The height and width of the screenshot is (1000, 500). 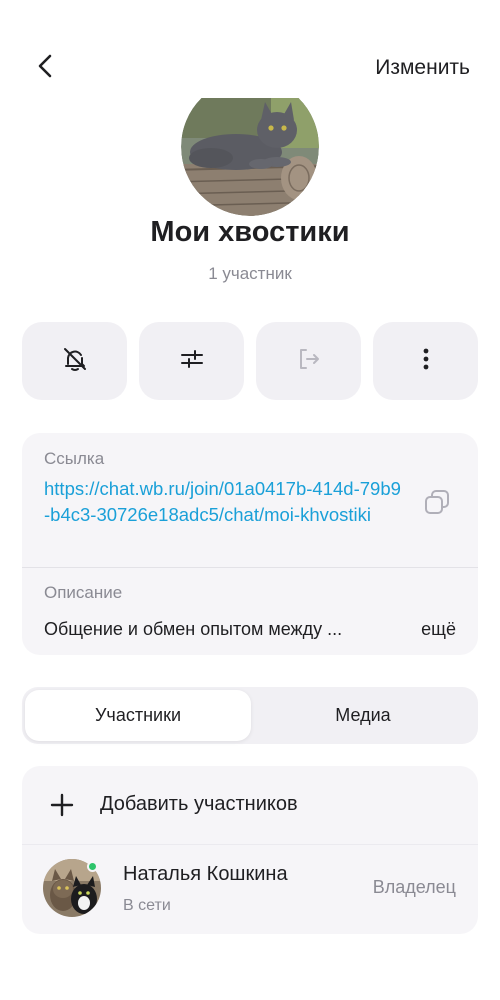 I want to click on copy-icon, so click(x=437, y=505).